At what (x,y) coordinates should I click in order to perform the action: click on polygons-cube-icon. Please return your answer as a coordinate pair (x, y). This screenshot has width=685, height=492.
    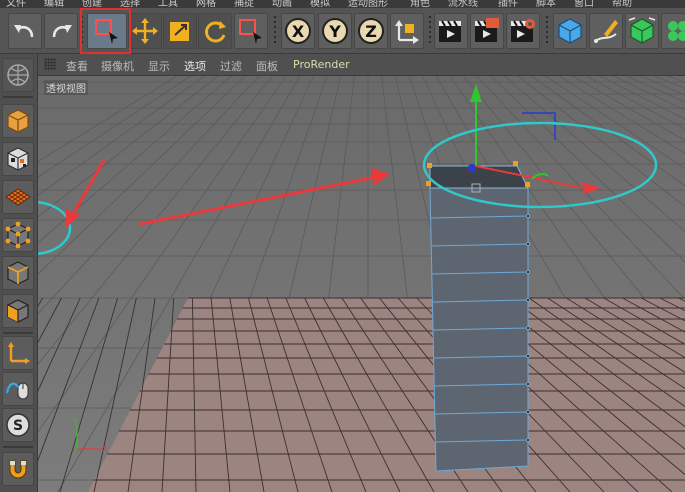
    Looking at the image, I should click on (18, 311).